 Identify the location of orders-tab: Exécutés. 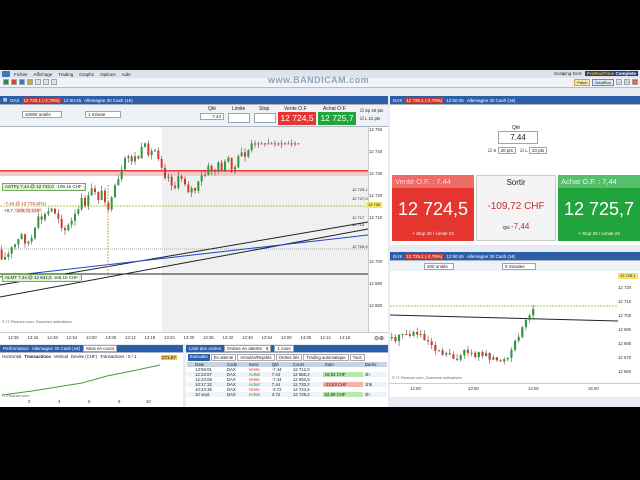
(199, 357).